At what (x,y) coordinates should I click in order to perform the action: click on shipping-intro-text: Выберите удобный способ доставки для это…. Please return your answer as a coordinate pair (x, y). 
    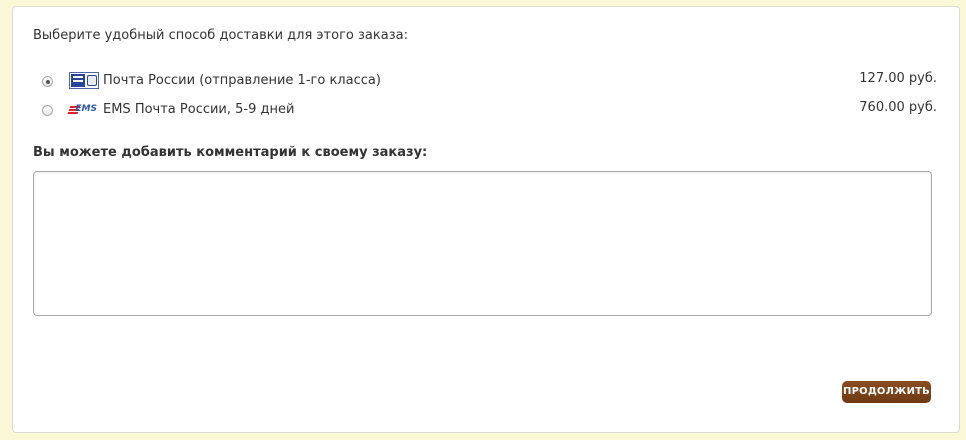
    Looking at the image, I should click on (220, 35).